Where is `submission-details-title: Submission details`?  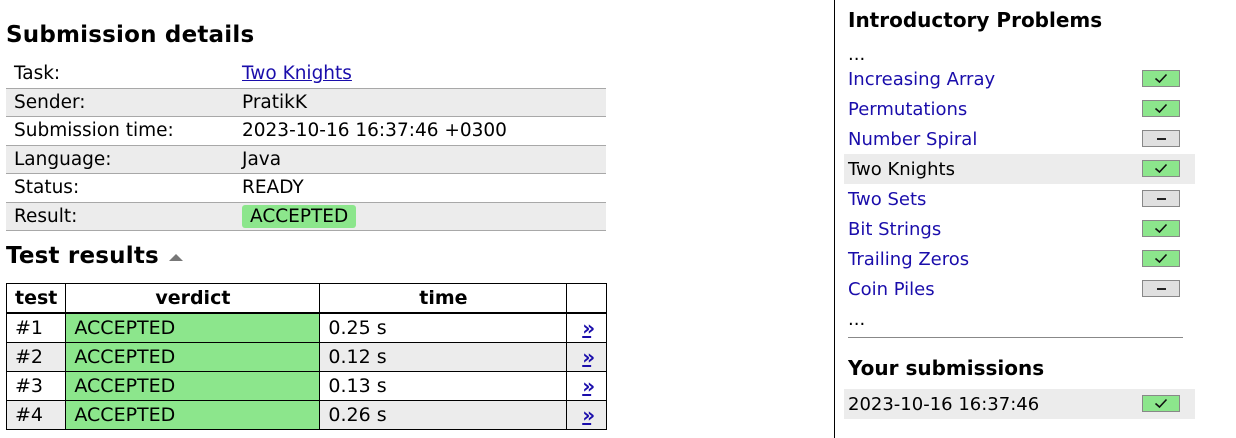
submission-details-title: Submission details is located at coordinates (130, 35).